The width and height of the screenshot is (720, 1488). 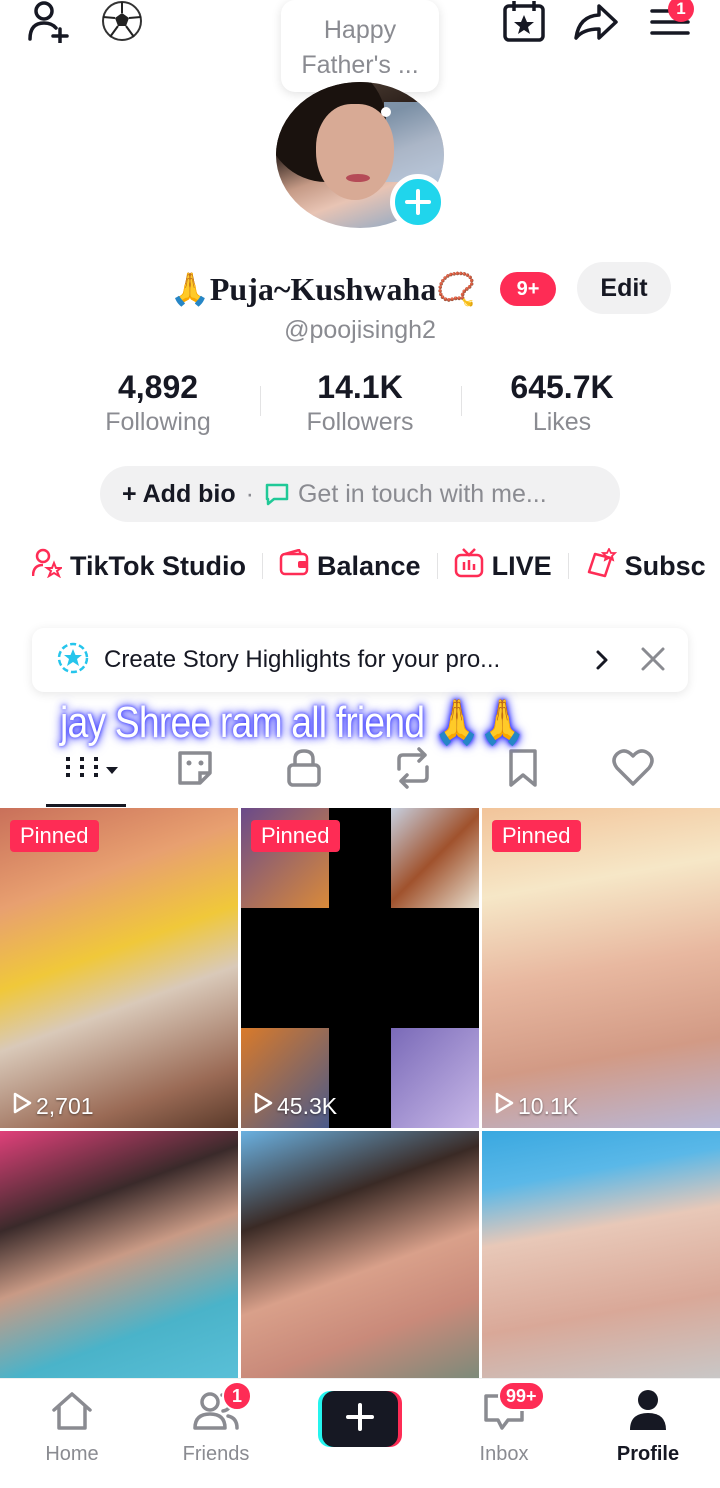 I want to click on plus-icon, so click(x=360, y=1419).